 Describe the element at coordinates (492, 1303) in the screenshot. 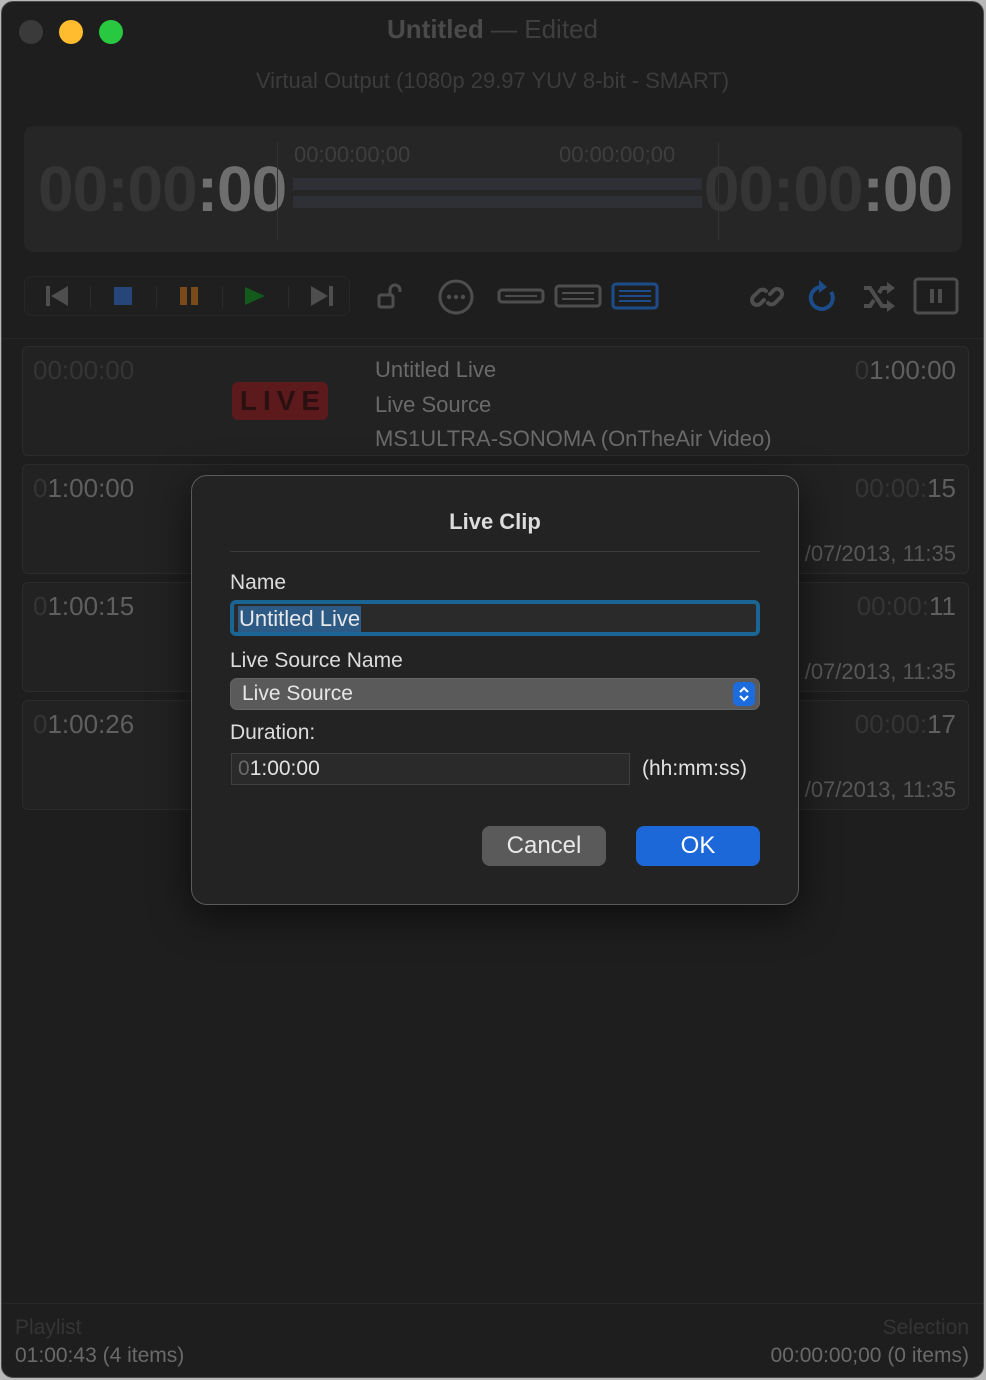

I see `footer-divider` at that location.